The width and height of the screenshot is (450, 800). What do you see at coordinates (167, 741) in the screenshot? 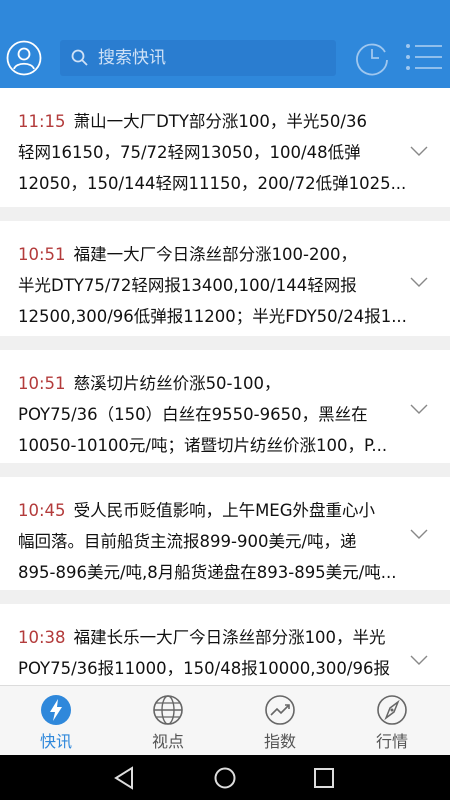
I see `tab-label: 视点` at bounding box center [167, 741].